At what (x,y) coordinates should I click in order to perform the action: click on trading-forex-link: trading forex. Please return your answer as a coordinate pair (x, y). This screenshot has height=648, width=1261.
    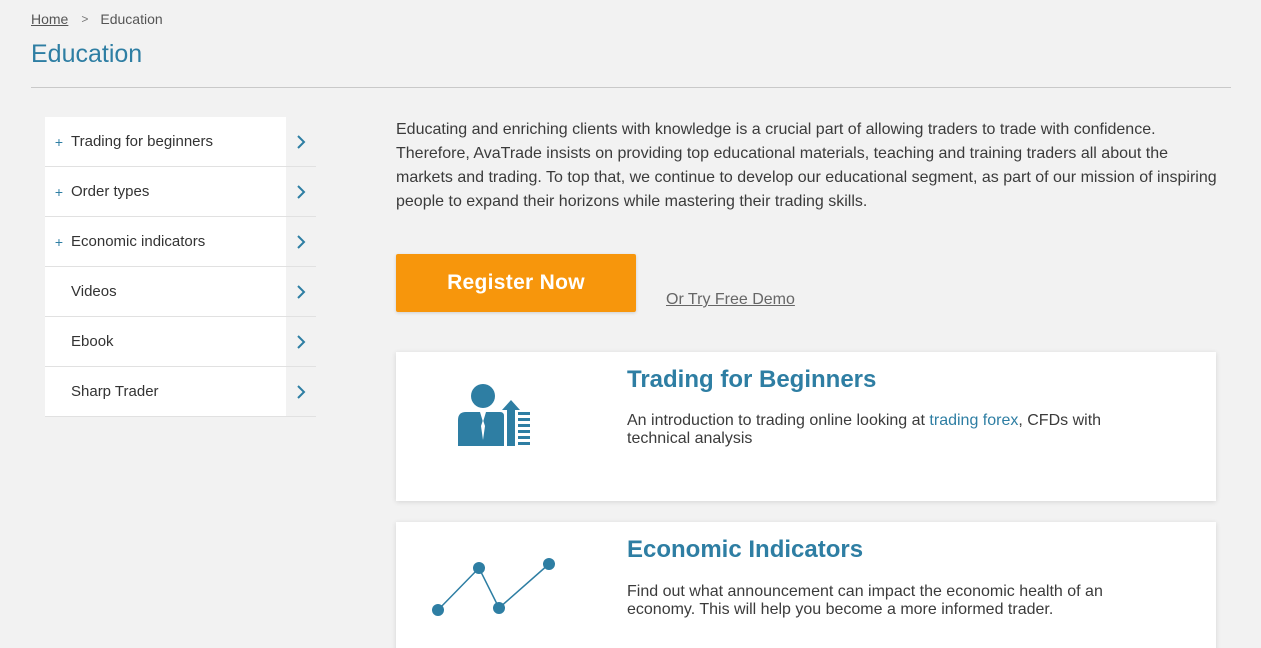
    Looking at the image, I should click on (973, 420).